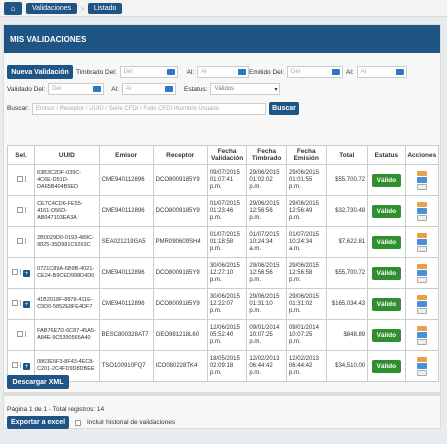  I want to click on fecha-validacion-cell: 30/06/2015 12:22:07 p.m., so click(227, 304).